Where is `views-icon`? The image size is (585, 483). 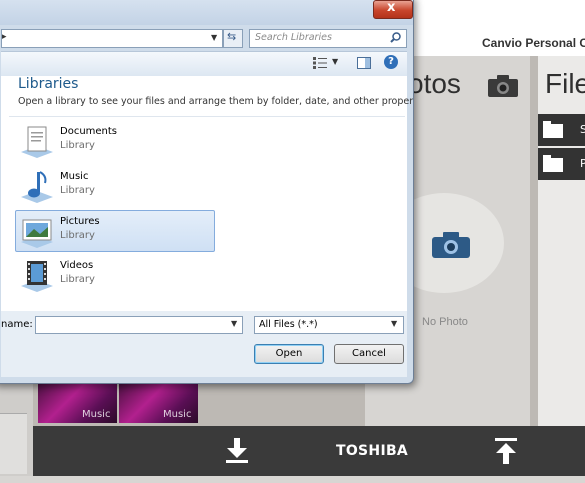 views-icon is located at coordinates (320, 63).